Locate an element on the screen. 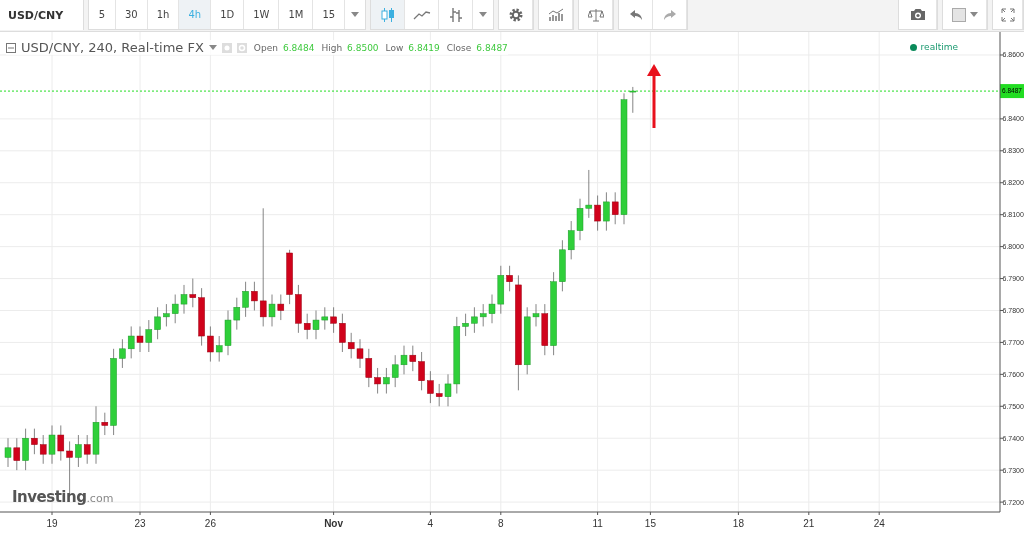 This screenshot has width=1024, height=536. axis-label: 21 is located at coordinates (809, 523).